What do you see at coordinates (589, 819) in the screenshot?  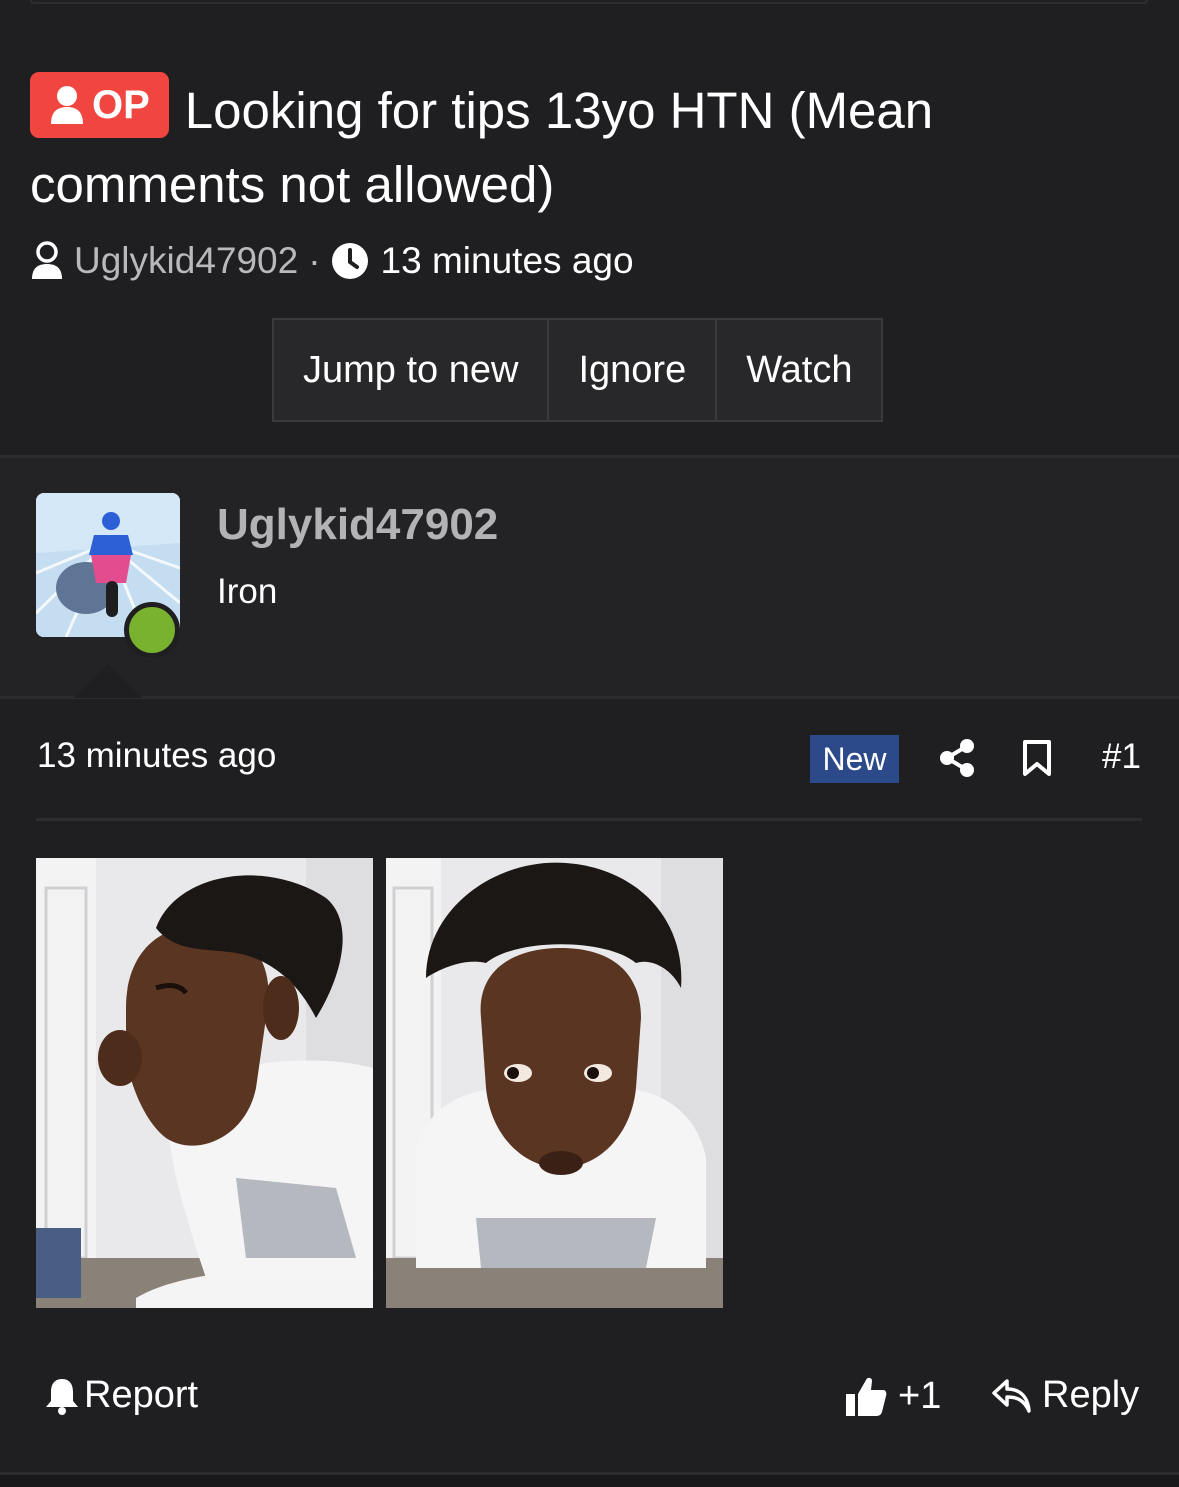 I see `post-divider` at bounding box center [589, 819].